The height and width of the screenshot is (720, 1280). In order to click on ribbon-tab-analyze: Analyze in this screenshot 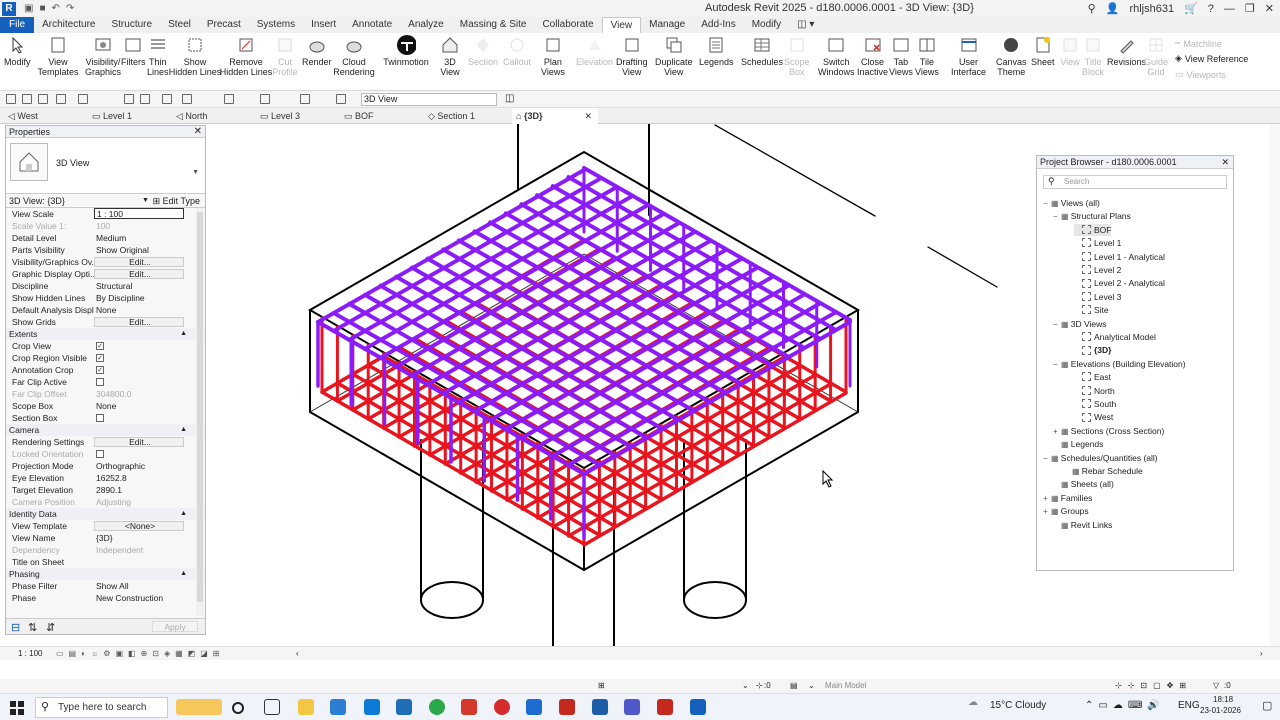, I will do `click(426, 25)`.